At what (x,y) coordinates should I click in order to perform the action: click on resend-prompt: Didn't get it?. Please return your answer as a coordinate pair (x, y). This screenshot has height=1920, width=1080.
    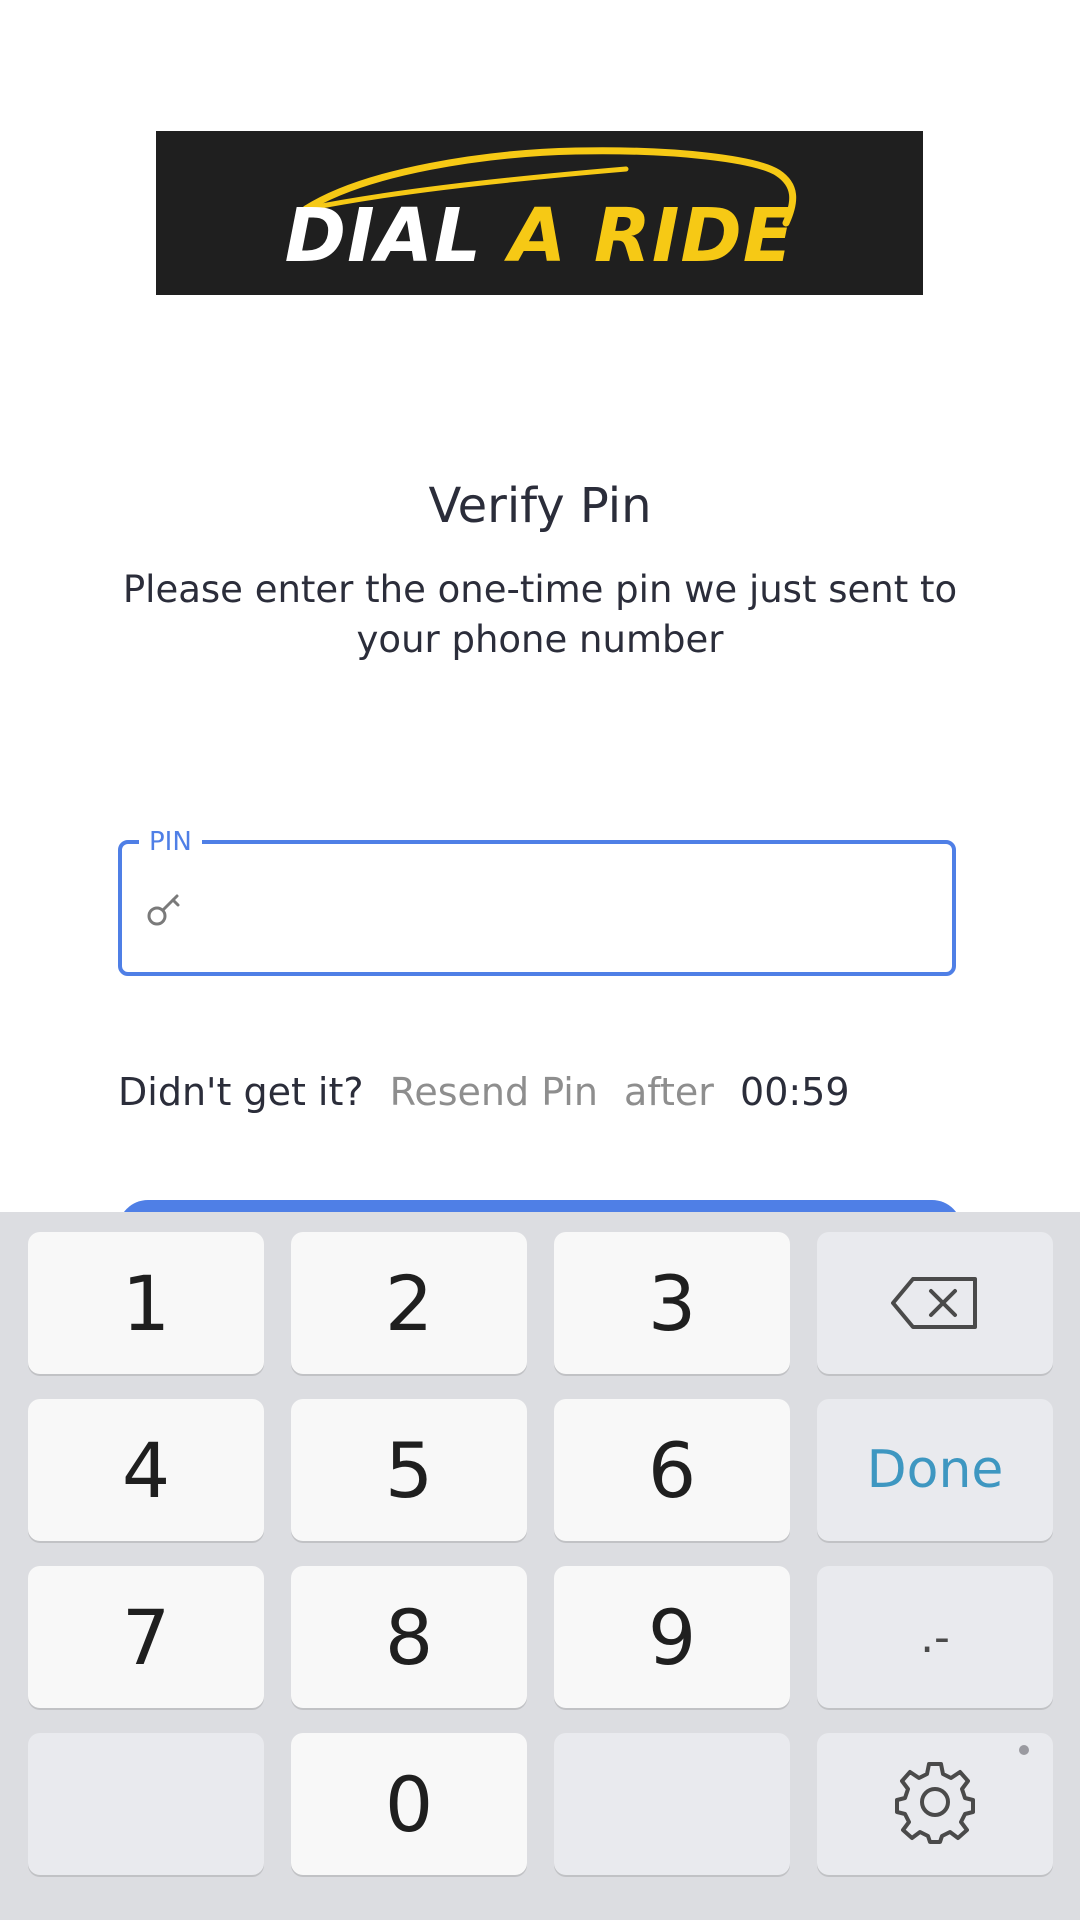
    Looking at the image, I should click on (241, 1092).